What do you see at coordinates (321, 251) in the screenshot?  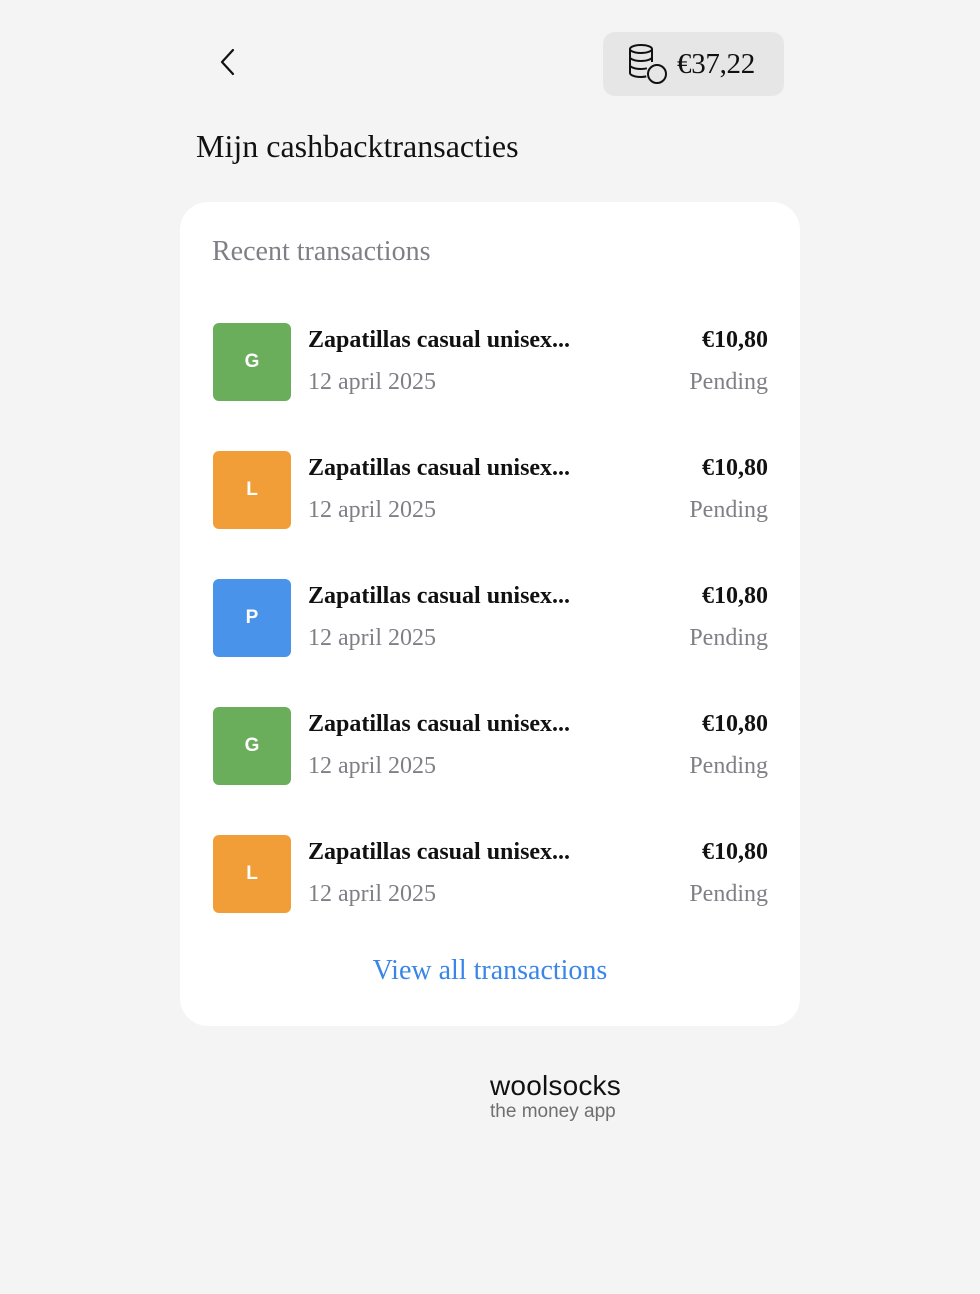 I see `section-label: Recent transactions` at bounding box center [321, 251].